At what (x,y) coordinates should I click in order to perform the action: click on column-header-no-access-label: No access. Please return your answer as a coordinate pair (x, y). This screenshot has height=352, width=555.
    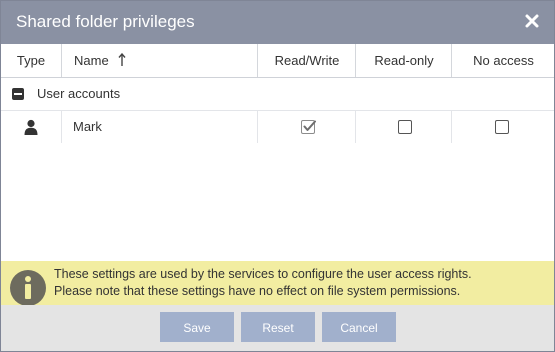
    Looking at the image, I should click on (503, 60).